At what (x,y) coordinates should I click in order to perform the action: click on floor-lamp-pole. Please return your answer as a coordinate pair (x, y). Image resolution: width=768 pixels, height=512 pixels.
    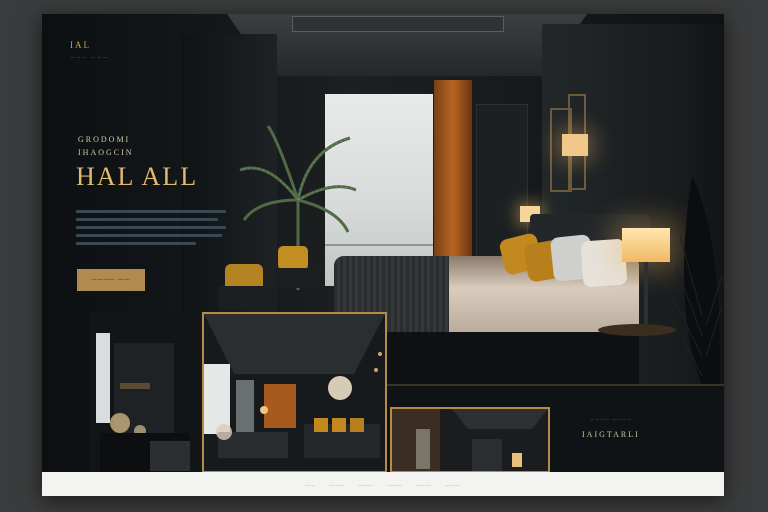
    Looking at the image, I should click on (646, 294).